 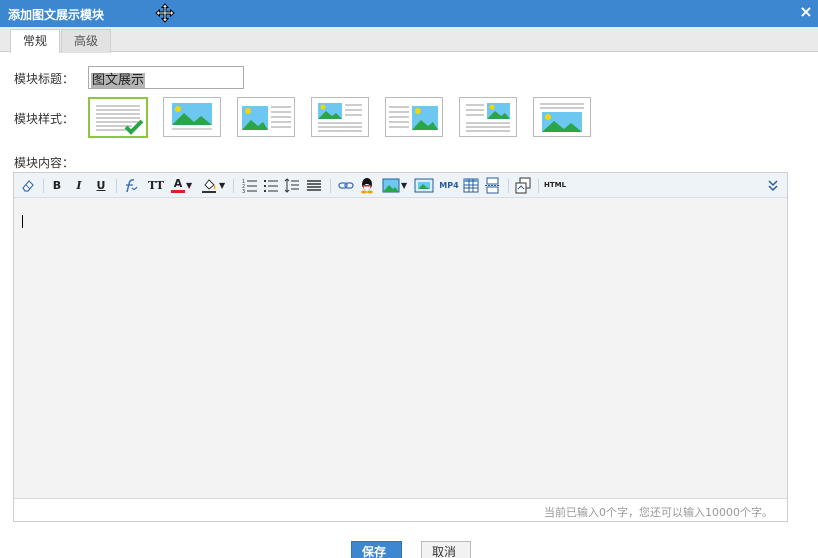 What do you see at coordinates (156, 185) in the screenshot?
I see `font-size-button: TT` at bounding box center [156, 185].